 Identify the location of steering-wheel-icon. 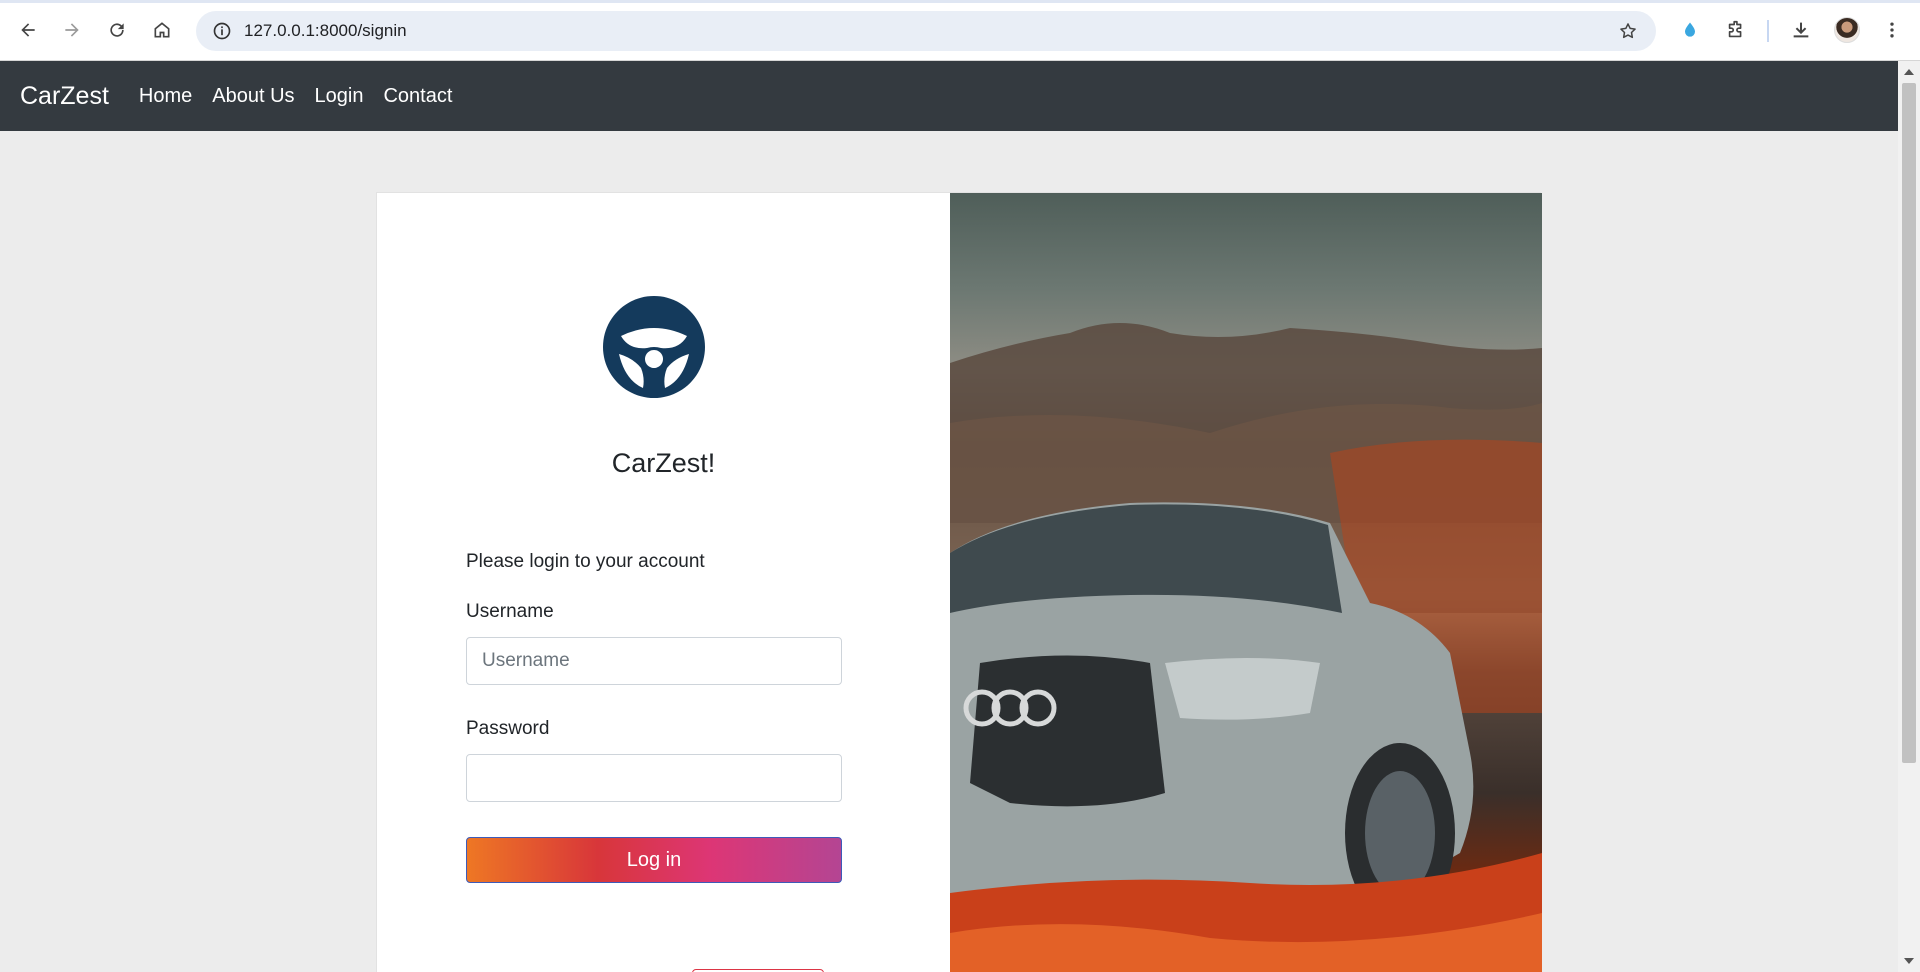
(653, 347).